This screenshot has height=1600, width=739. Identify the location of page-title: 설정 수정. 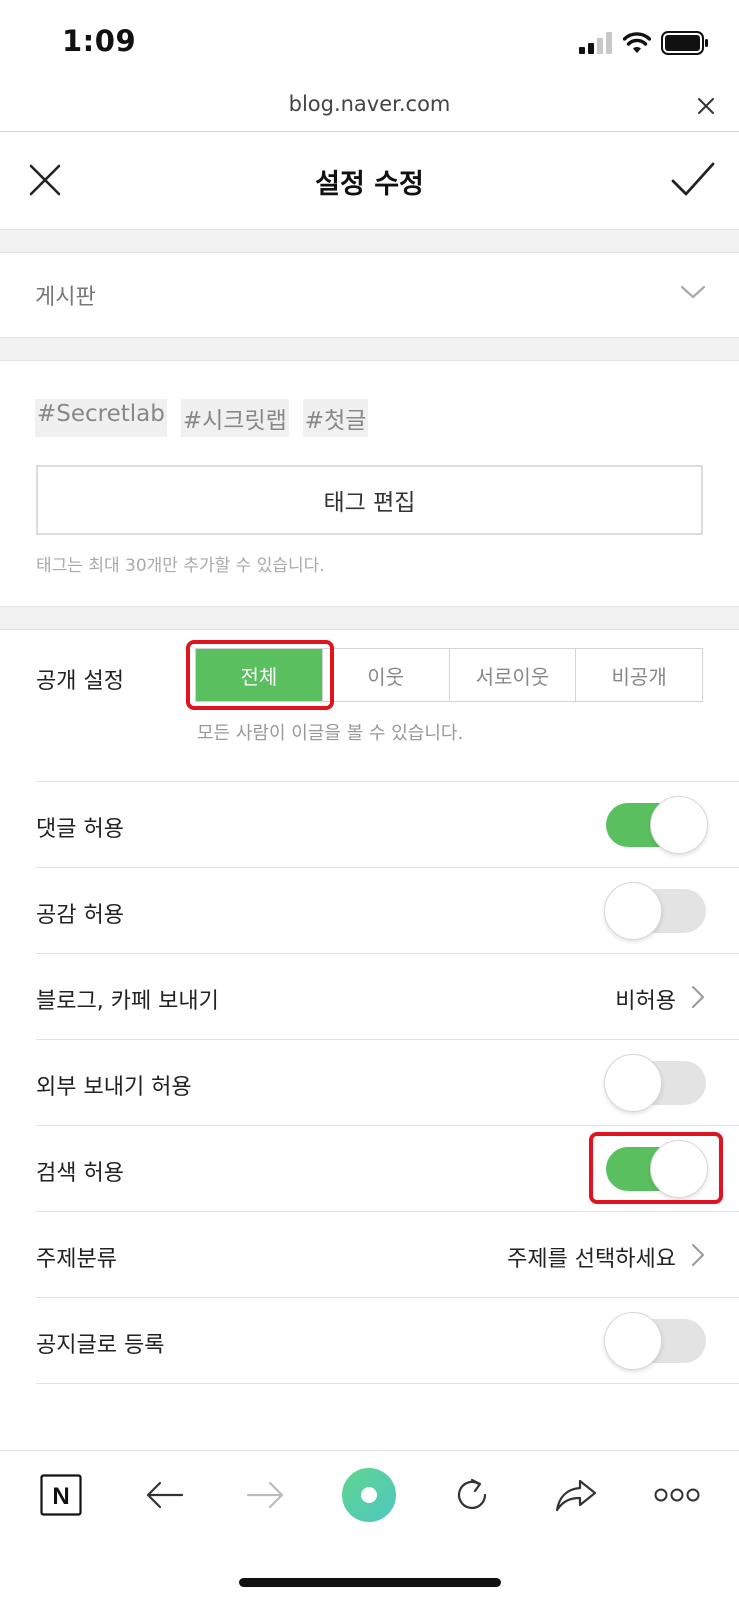
(369, 184).